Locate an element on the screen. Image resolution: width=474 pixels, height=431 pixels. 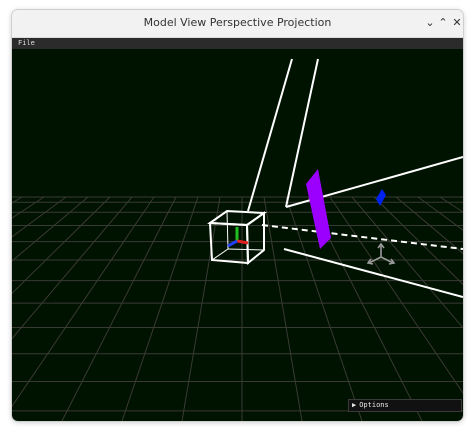
near-plane is located at coordinates (318, 209).